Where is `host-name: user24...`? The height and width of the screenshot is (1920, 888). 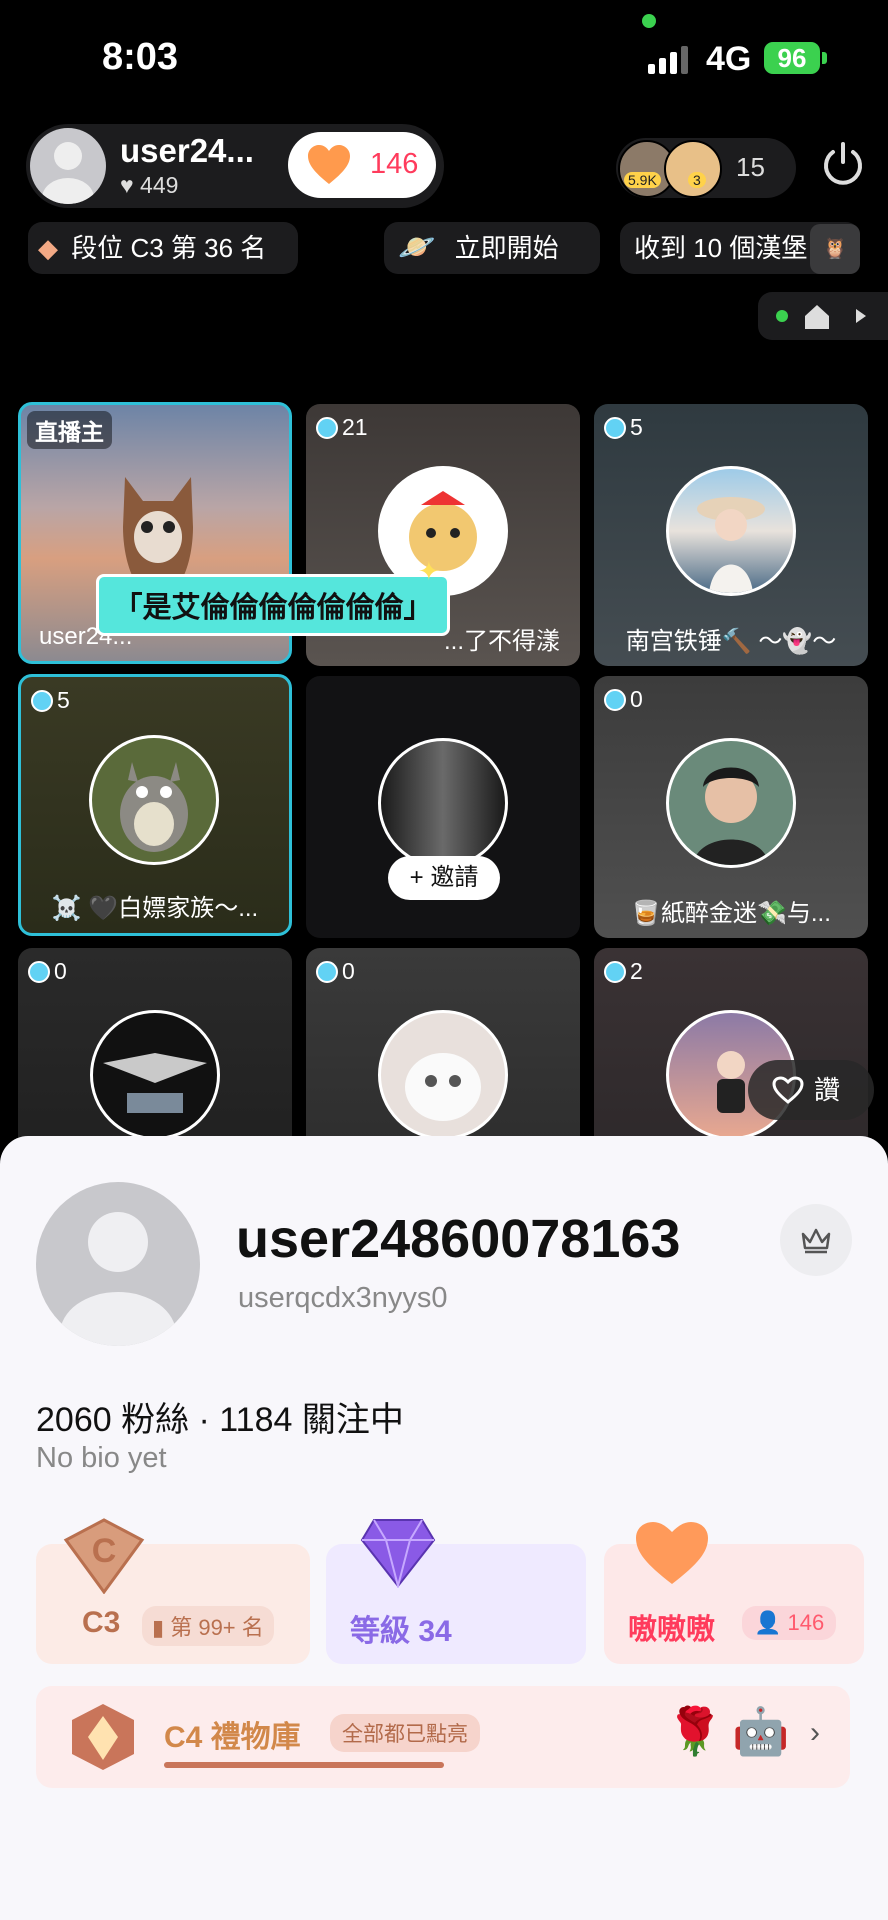 host-name: user24... is located at coordinates (187, 150).